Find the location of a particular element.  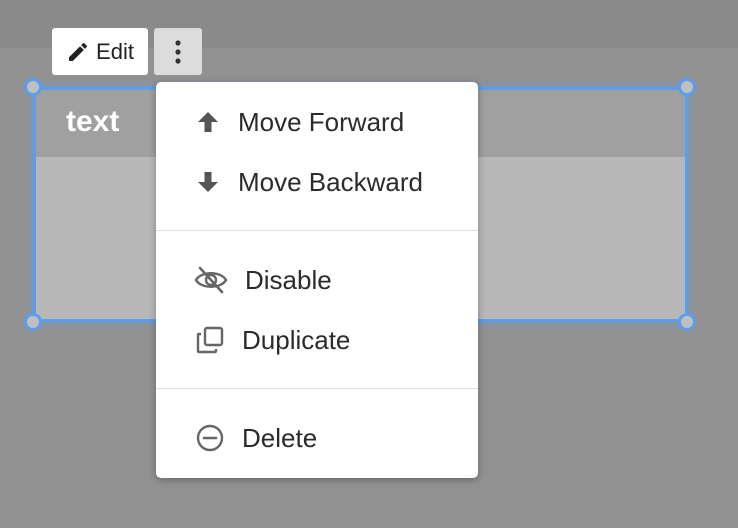

widget-title: text is located at coordinates (93, 121).